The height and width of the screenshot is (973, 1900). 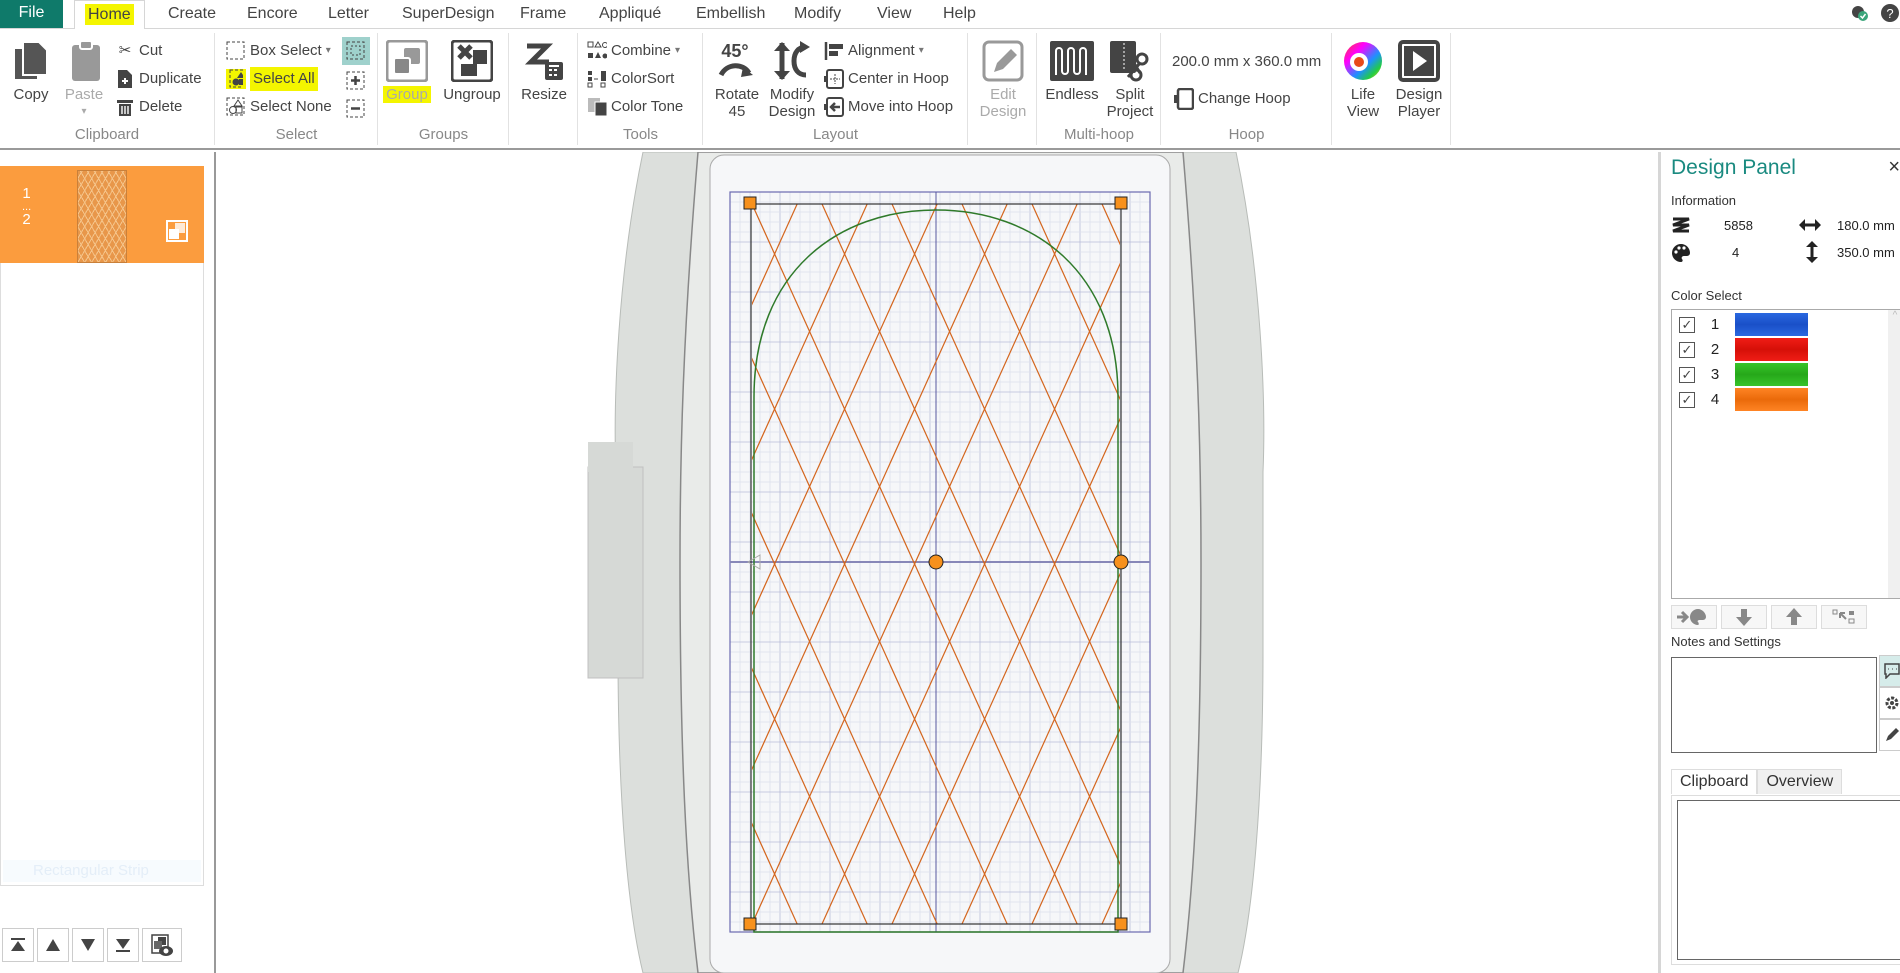 What do you see at coordinates (874, 51) in the screenshot?
I see `alignment-button: Alignment ▾` at bounding box center [874, 51].